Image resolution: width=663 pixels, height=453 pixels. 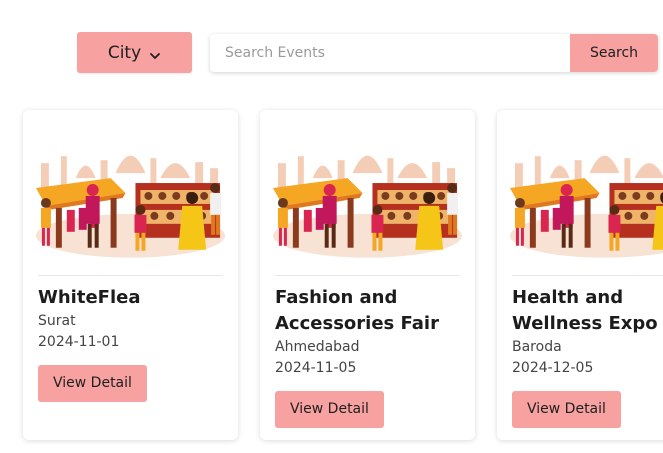 I want to click on event-date: 2024-12-05, so click(x=553, y=368).